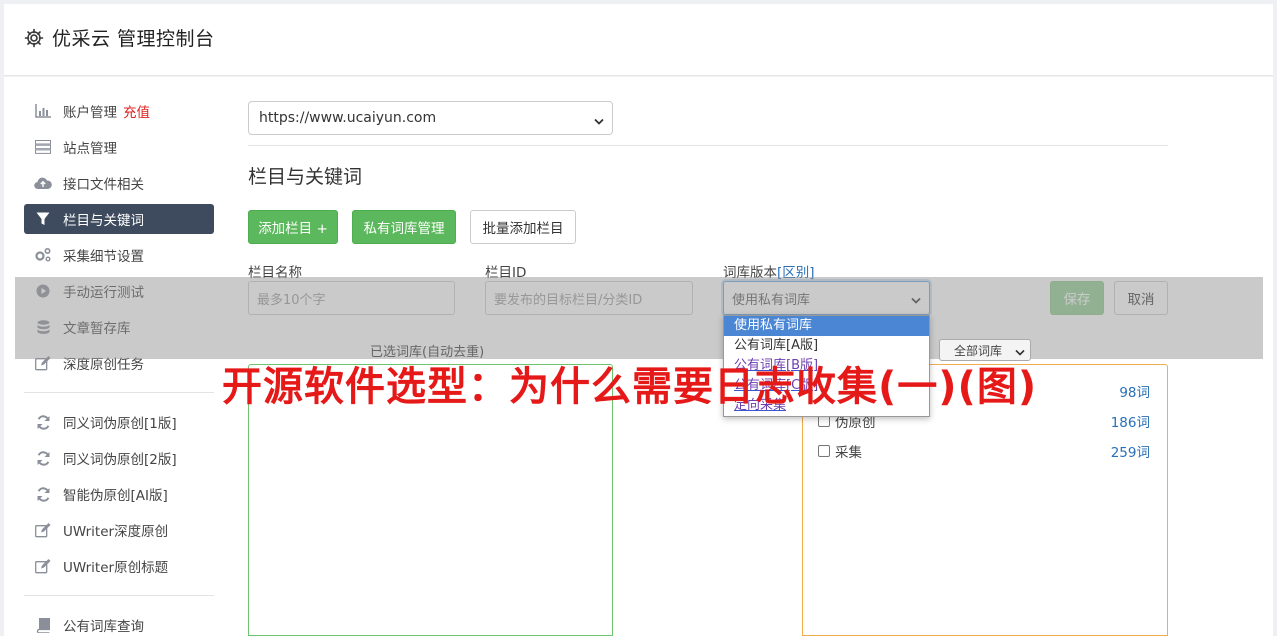 The image size is (1277, 636). I want to click on lib-filter-select: 全部词库, so click(985, 350).